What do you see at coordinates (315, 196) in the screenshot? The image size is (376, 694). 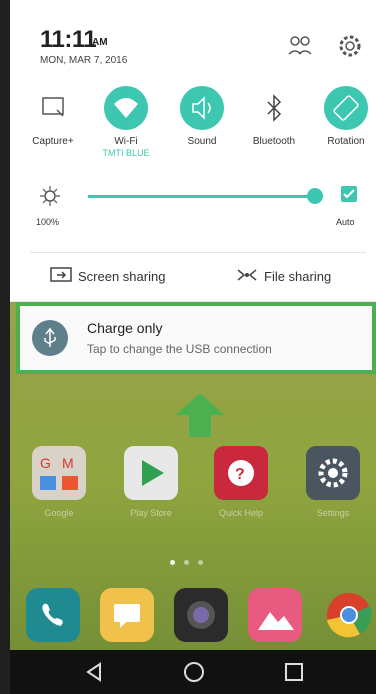 I see `brightness-slider-knob` at bounding box center [315, 196].